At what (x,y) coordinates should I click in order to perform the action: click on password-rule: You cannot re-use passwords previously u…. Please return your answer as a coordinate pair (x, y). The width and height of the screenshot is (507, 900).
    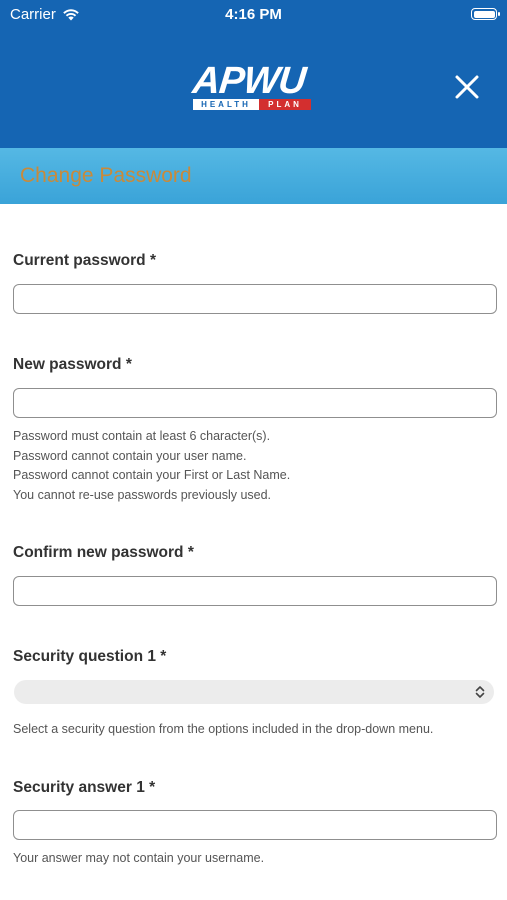
    Looking at the image, I should click on (142, 494).